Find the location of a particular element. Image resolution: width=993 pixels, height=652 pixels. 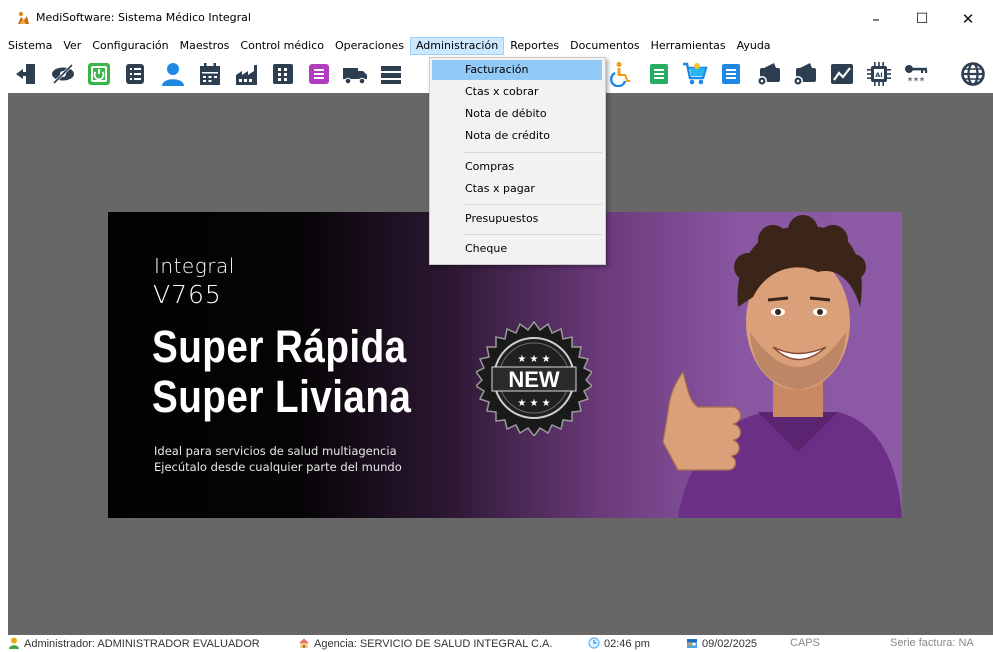

document-purple-icon is located at coordinates (319, 74).